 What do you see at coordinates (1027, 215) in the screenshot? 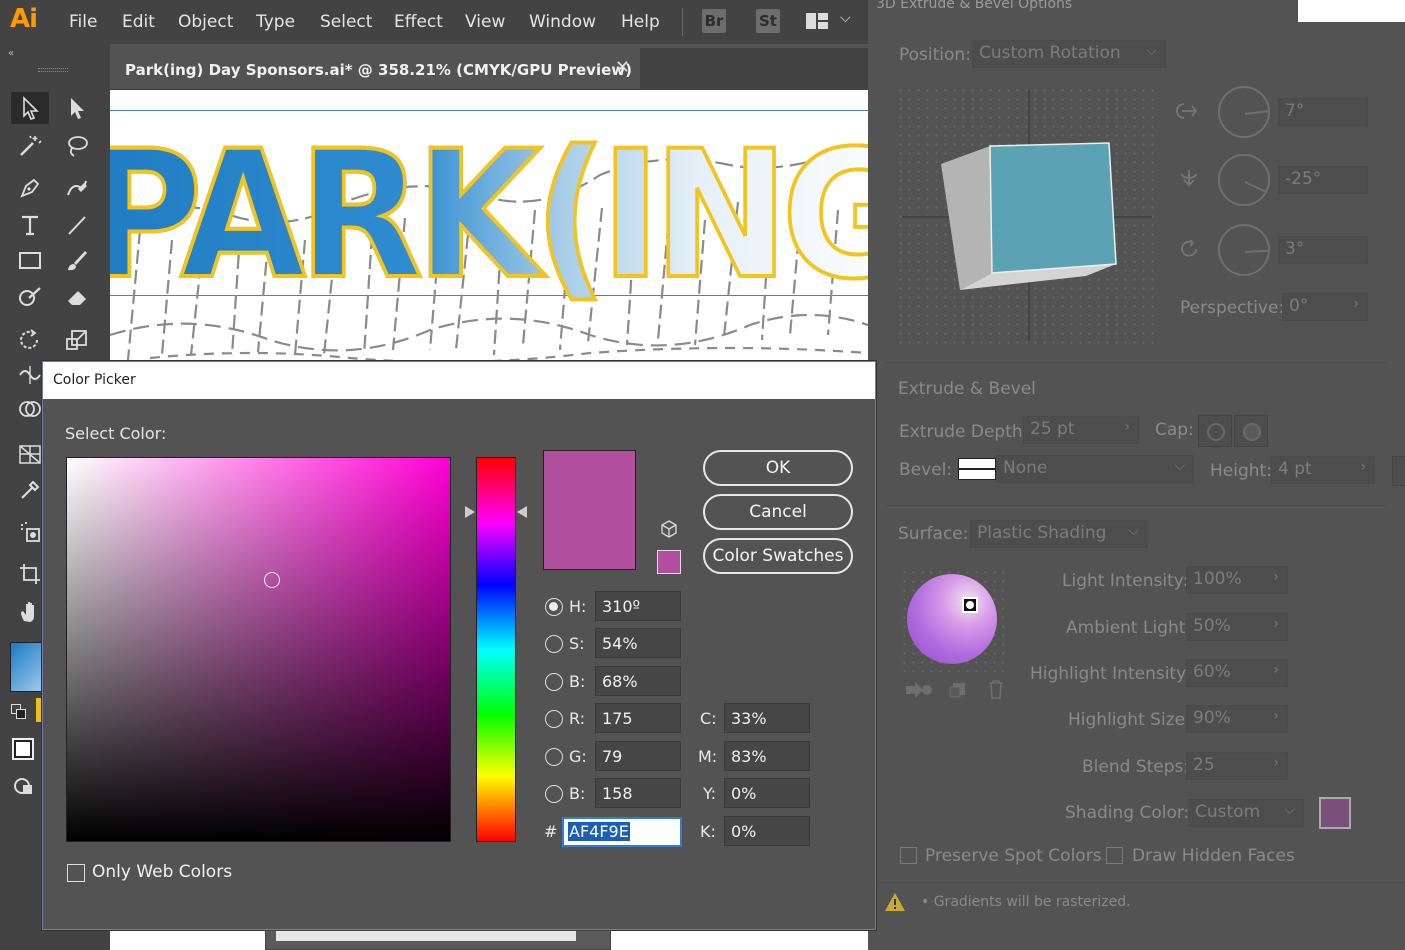
I see `track-cube-area` at bounding box center [1027, 215].